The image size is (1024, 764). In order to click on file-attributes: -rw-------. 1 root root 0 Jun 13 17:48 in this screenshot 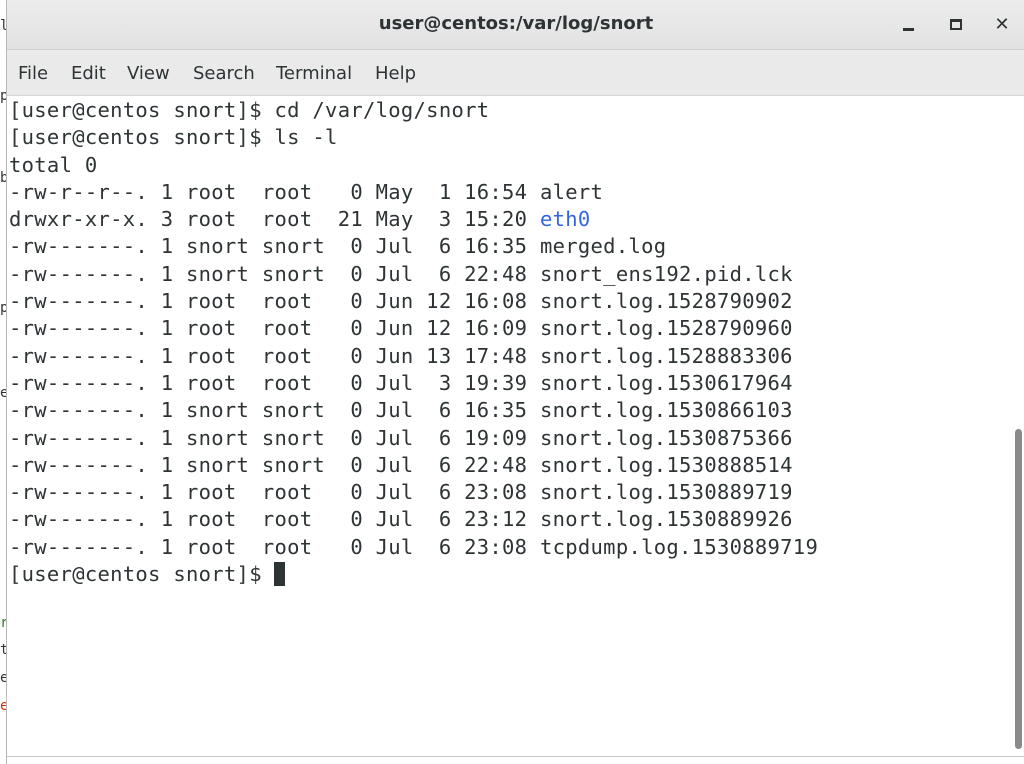, I will do `click(274, 355)`.